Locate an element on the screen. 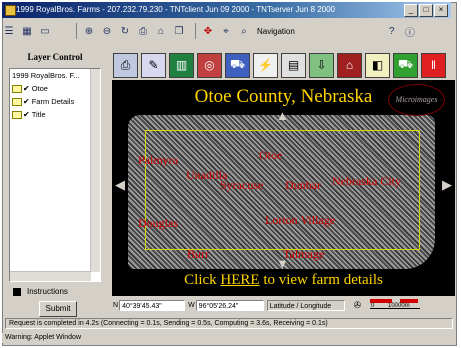  tractor-icon: ⛟ is located at coordinates (237, 65).